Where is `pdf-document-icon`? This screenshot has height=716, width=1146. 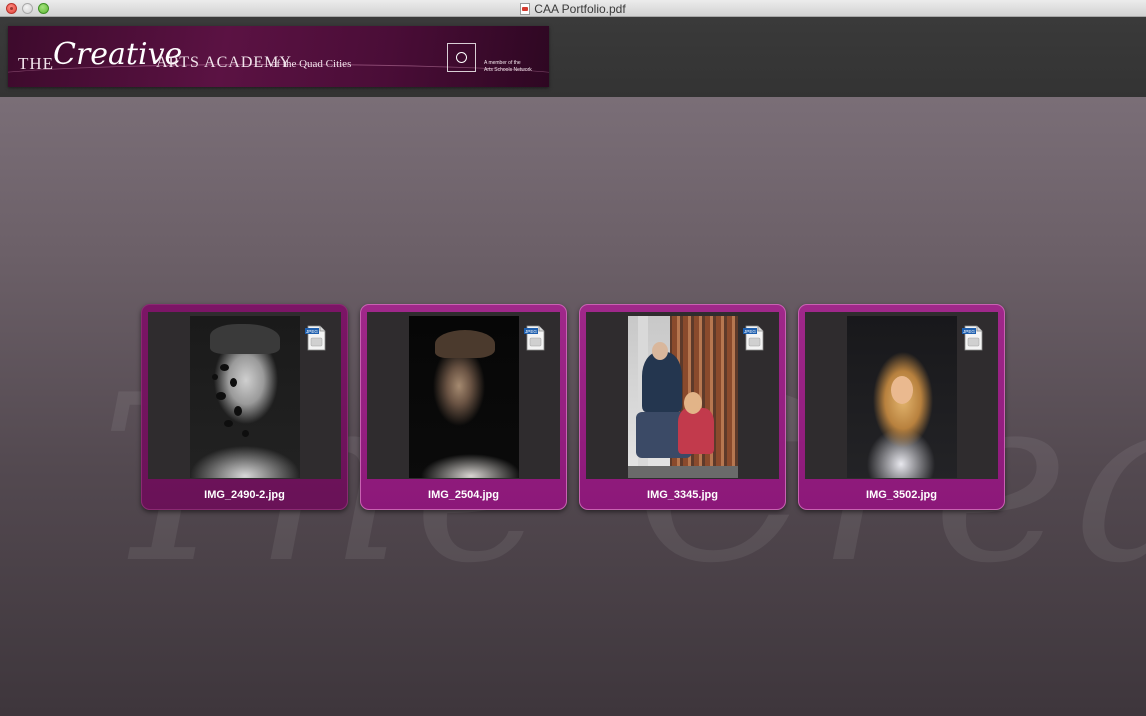 pdf-document-icon is located at coordinates (525, 8).